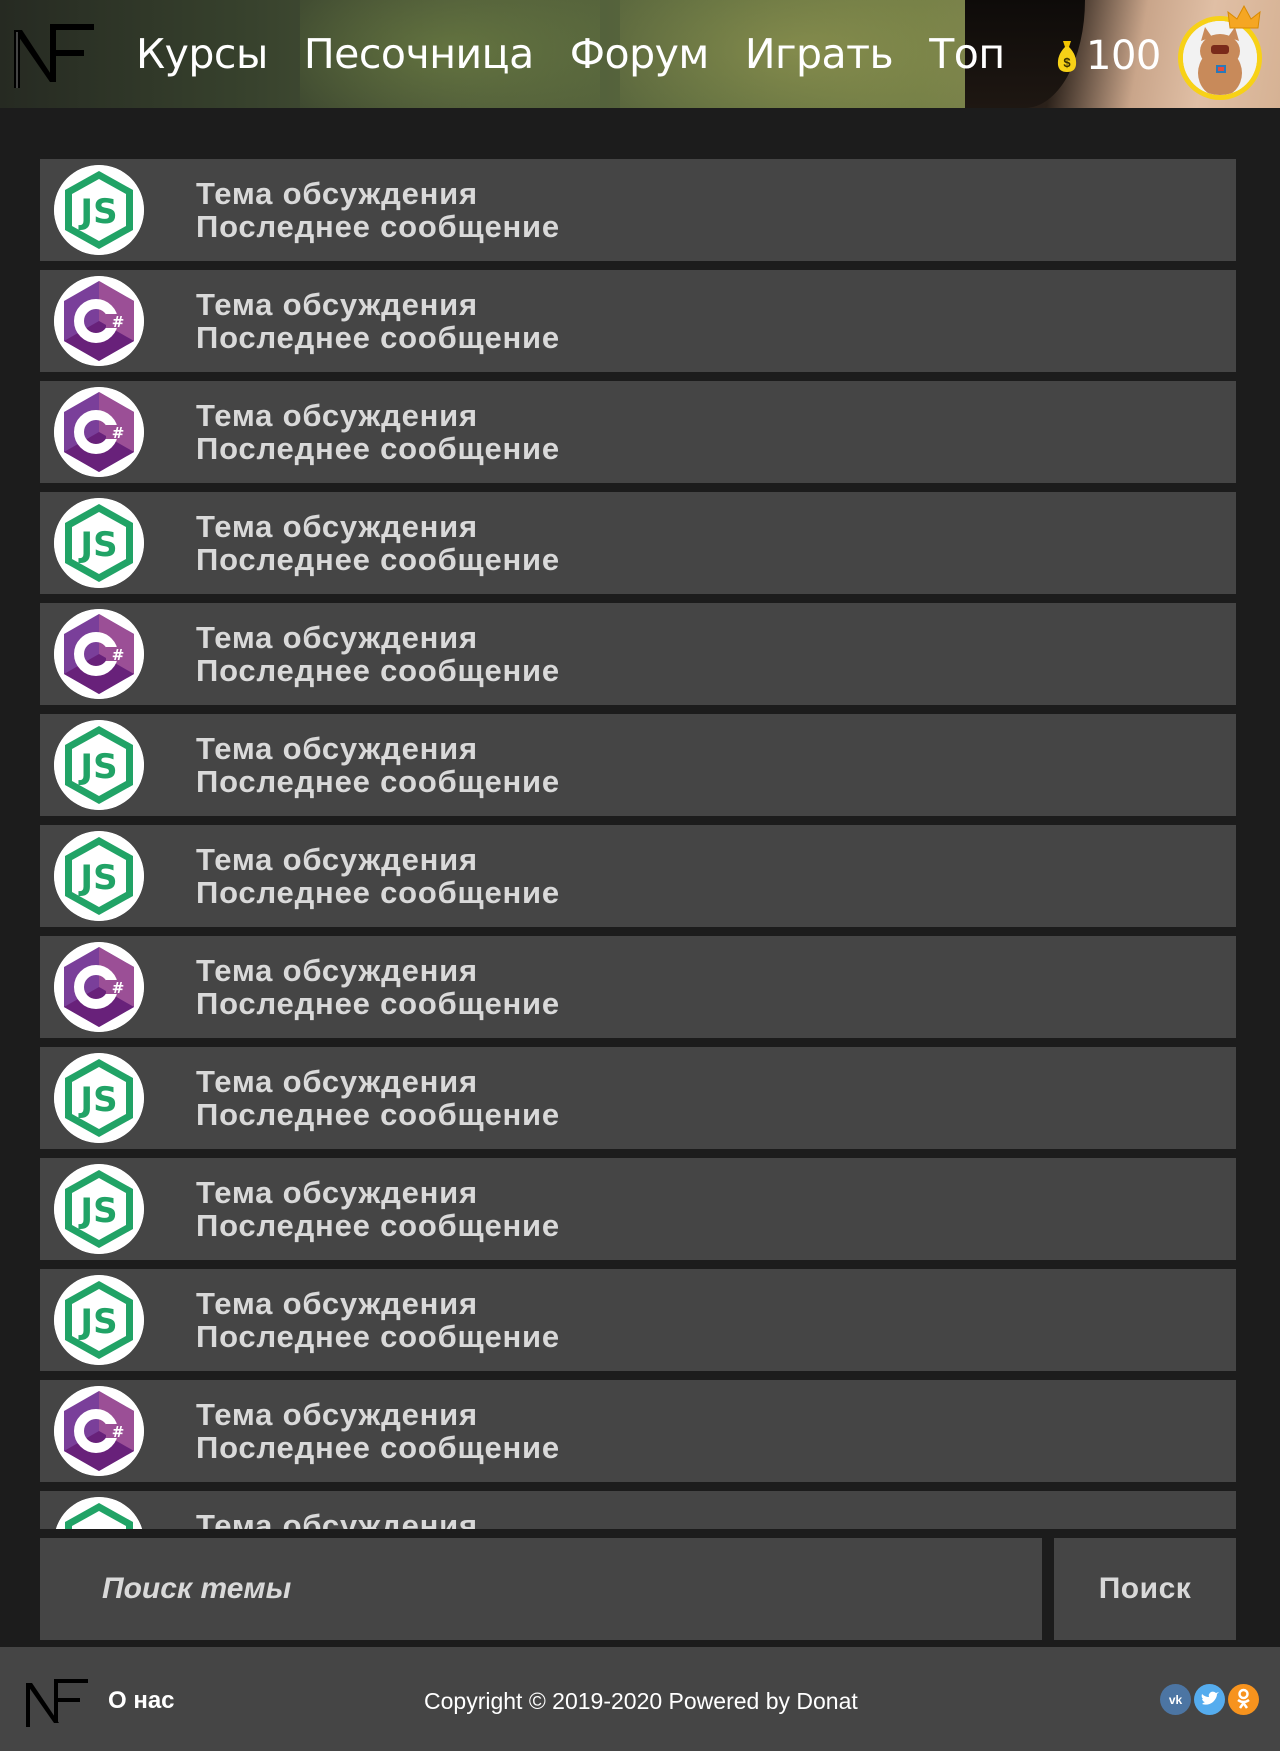  Describe the element at coordinates (541, 1589) in the screenshot. I see `topic-search-input` at that location.